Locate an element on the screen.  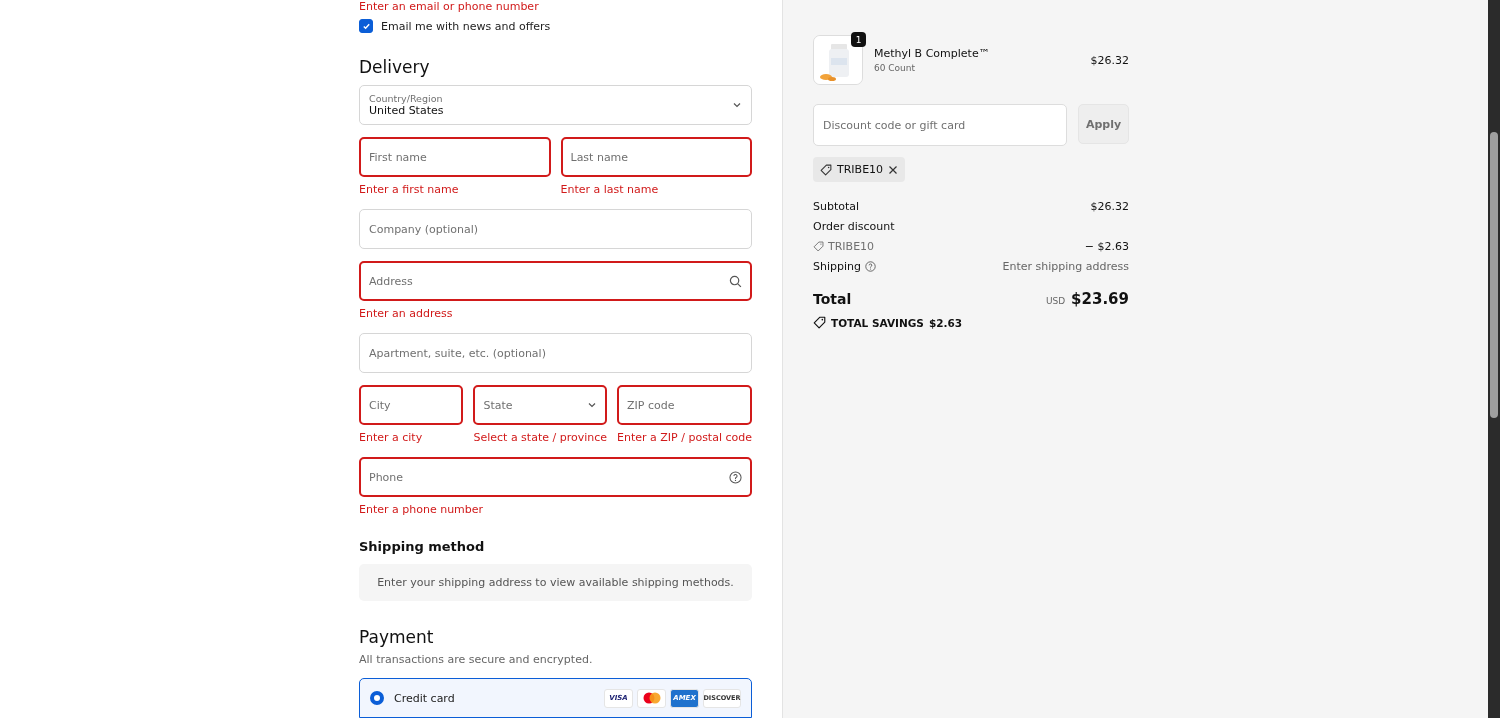
checkbox is located at coordinates (366, 26).